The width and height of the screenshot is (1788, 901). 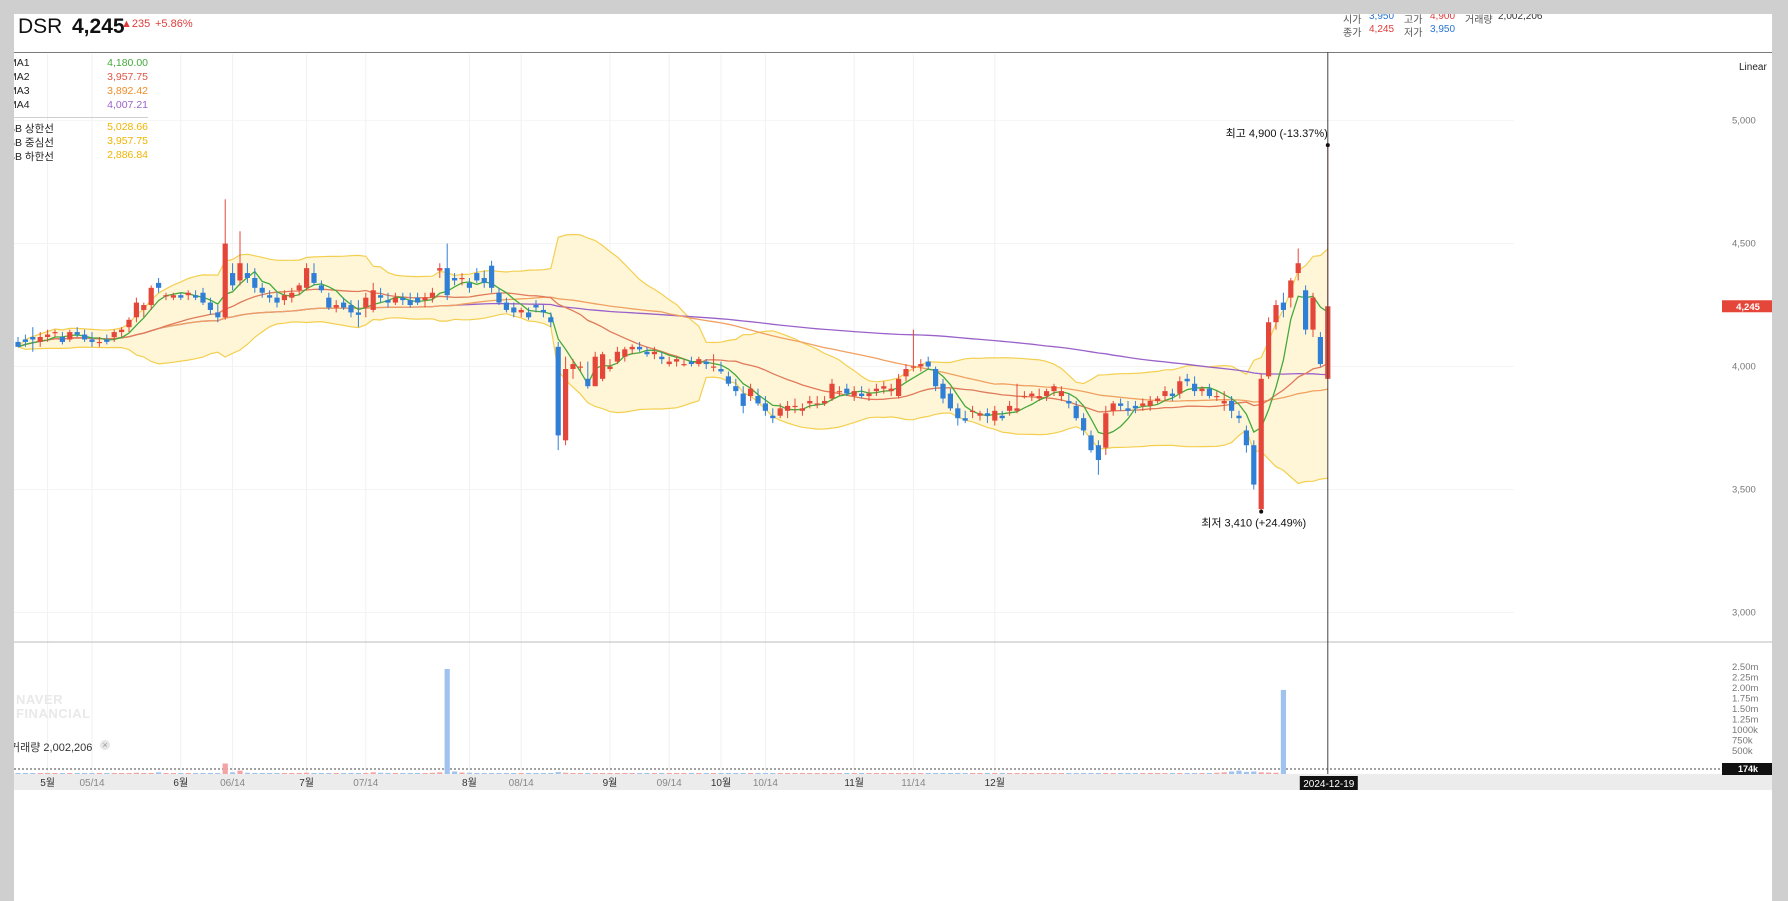 I want to click on volume-tag-label: 174k, so click(x=1748, y=769).